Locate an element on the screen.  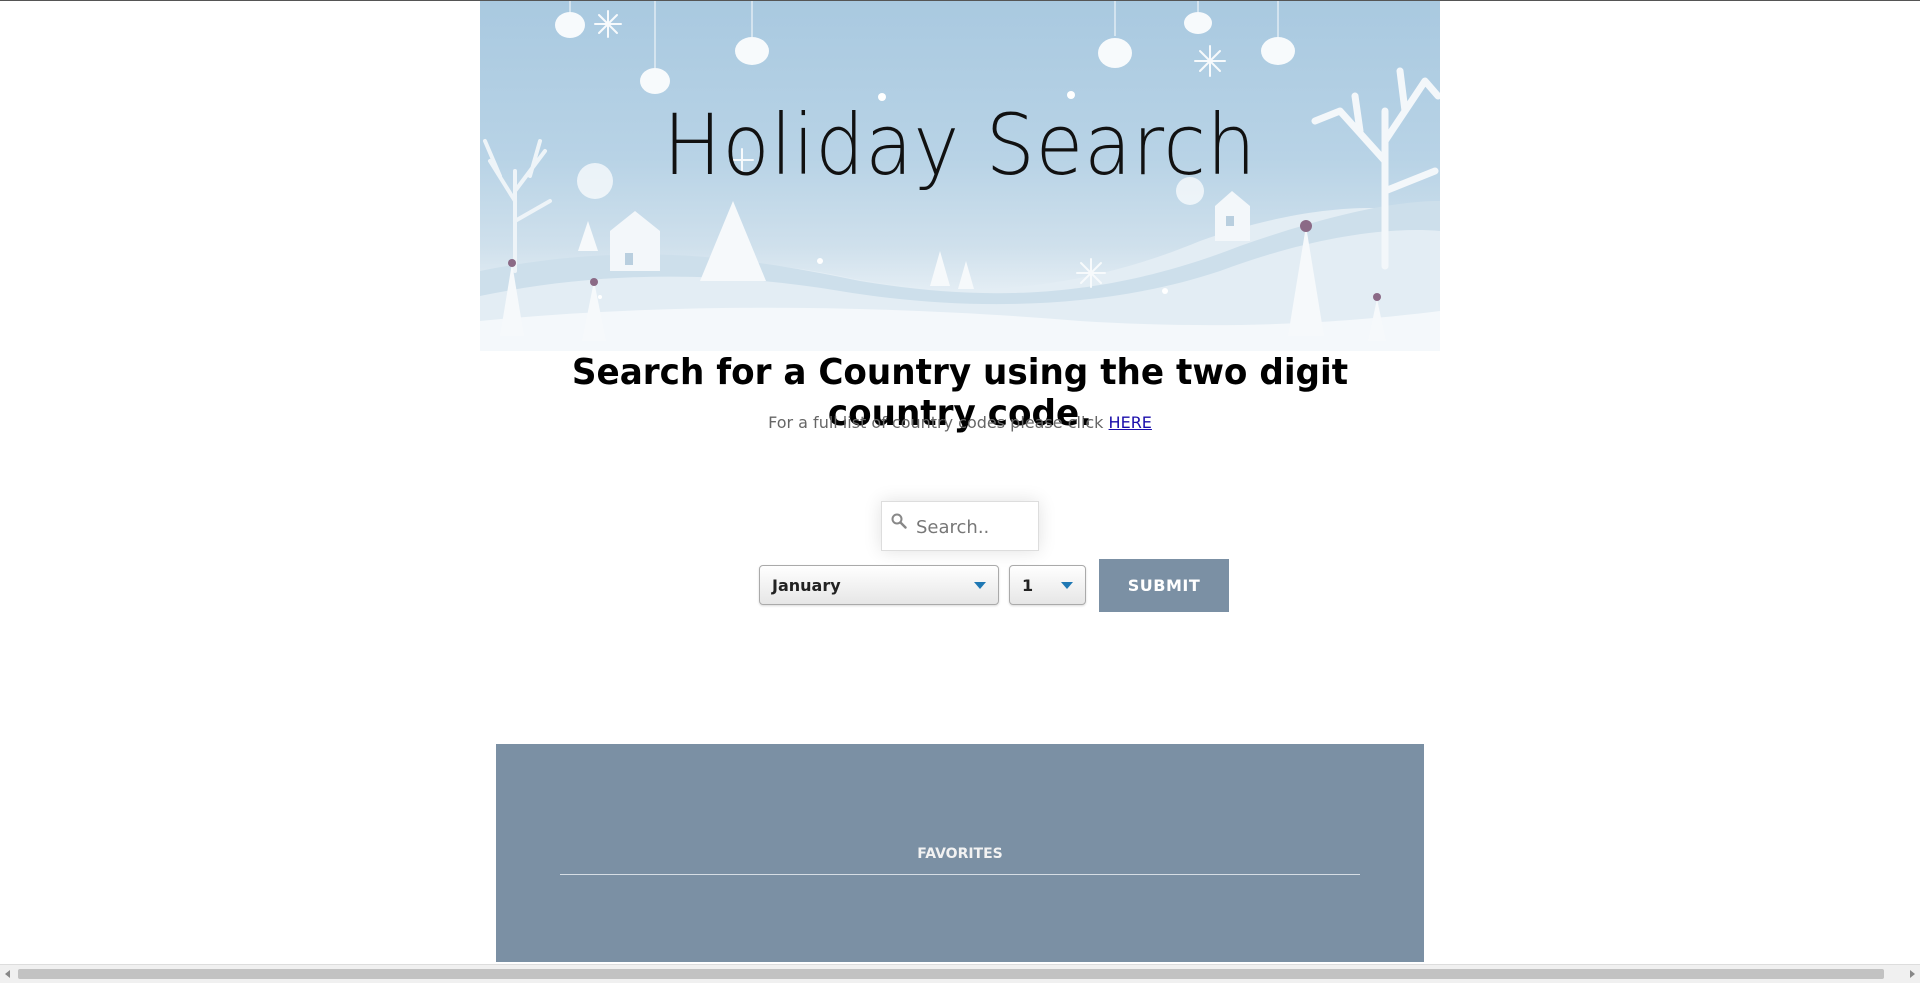
favorites-heading: FAVORITES is located at coordinates (960, 854).